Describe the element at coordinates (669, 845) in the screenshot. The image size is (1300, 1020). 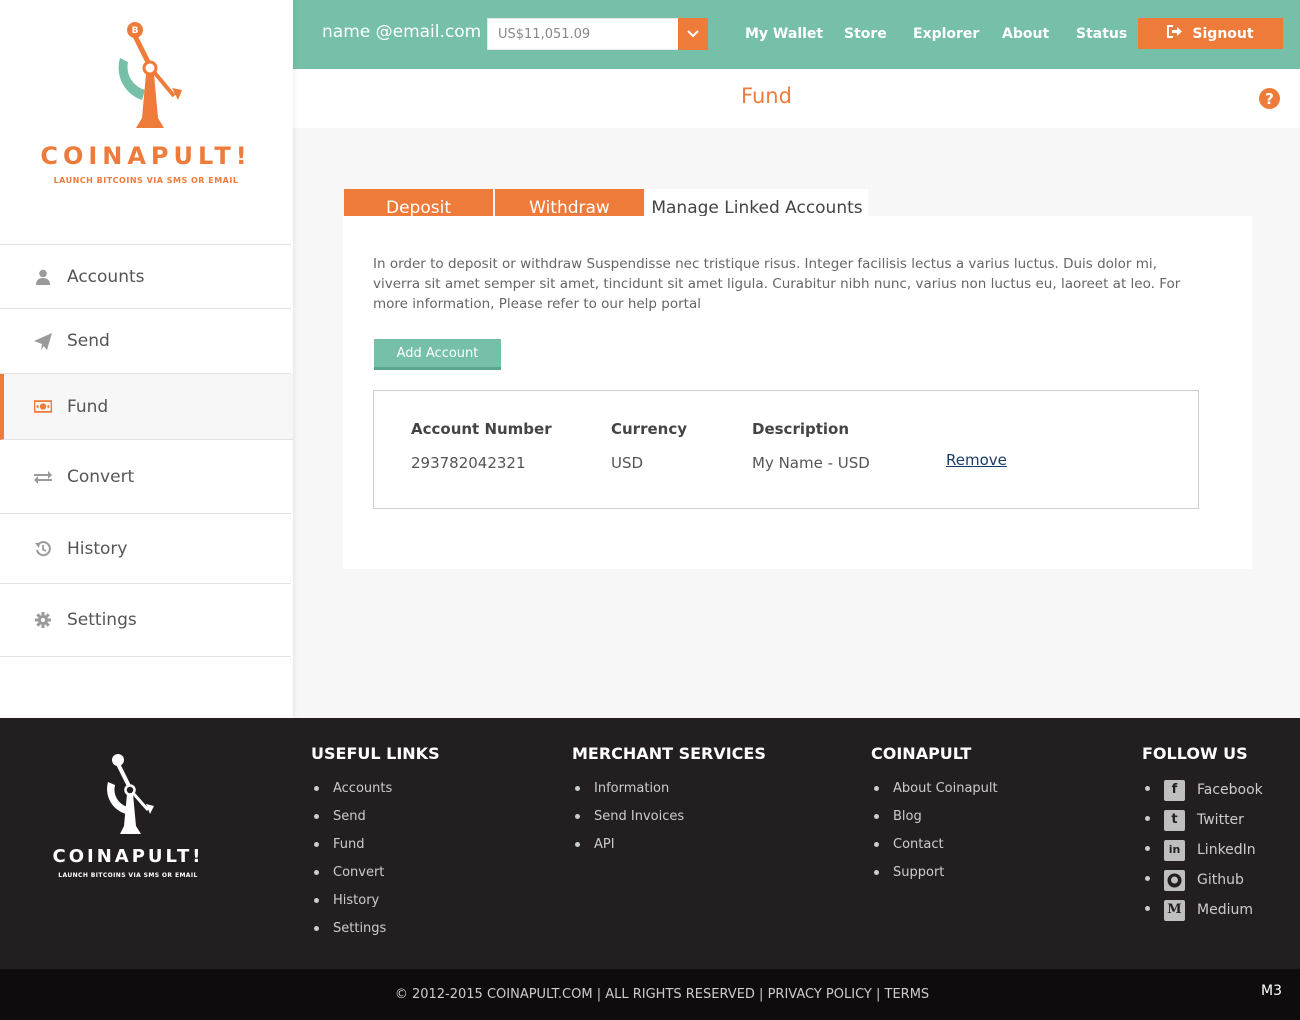
I see `footer-link: API` at that location.